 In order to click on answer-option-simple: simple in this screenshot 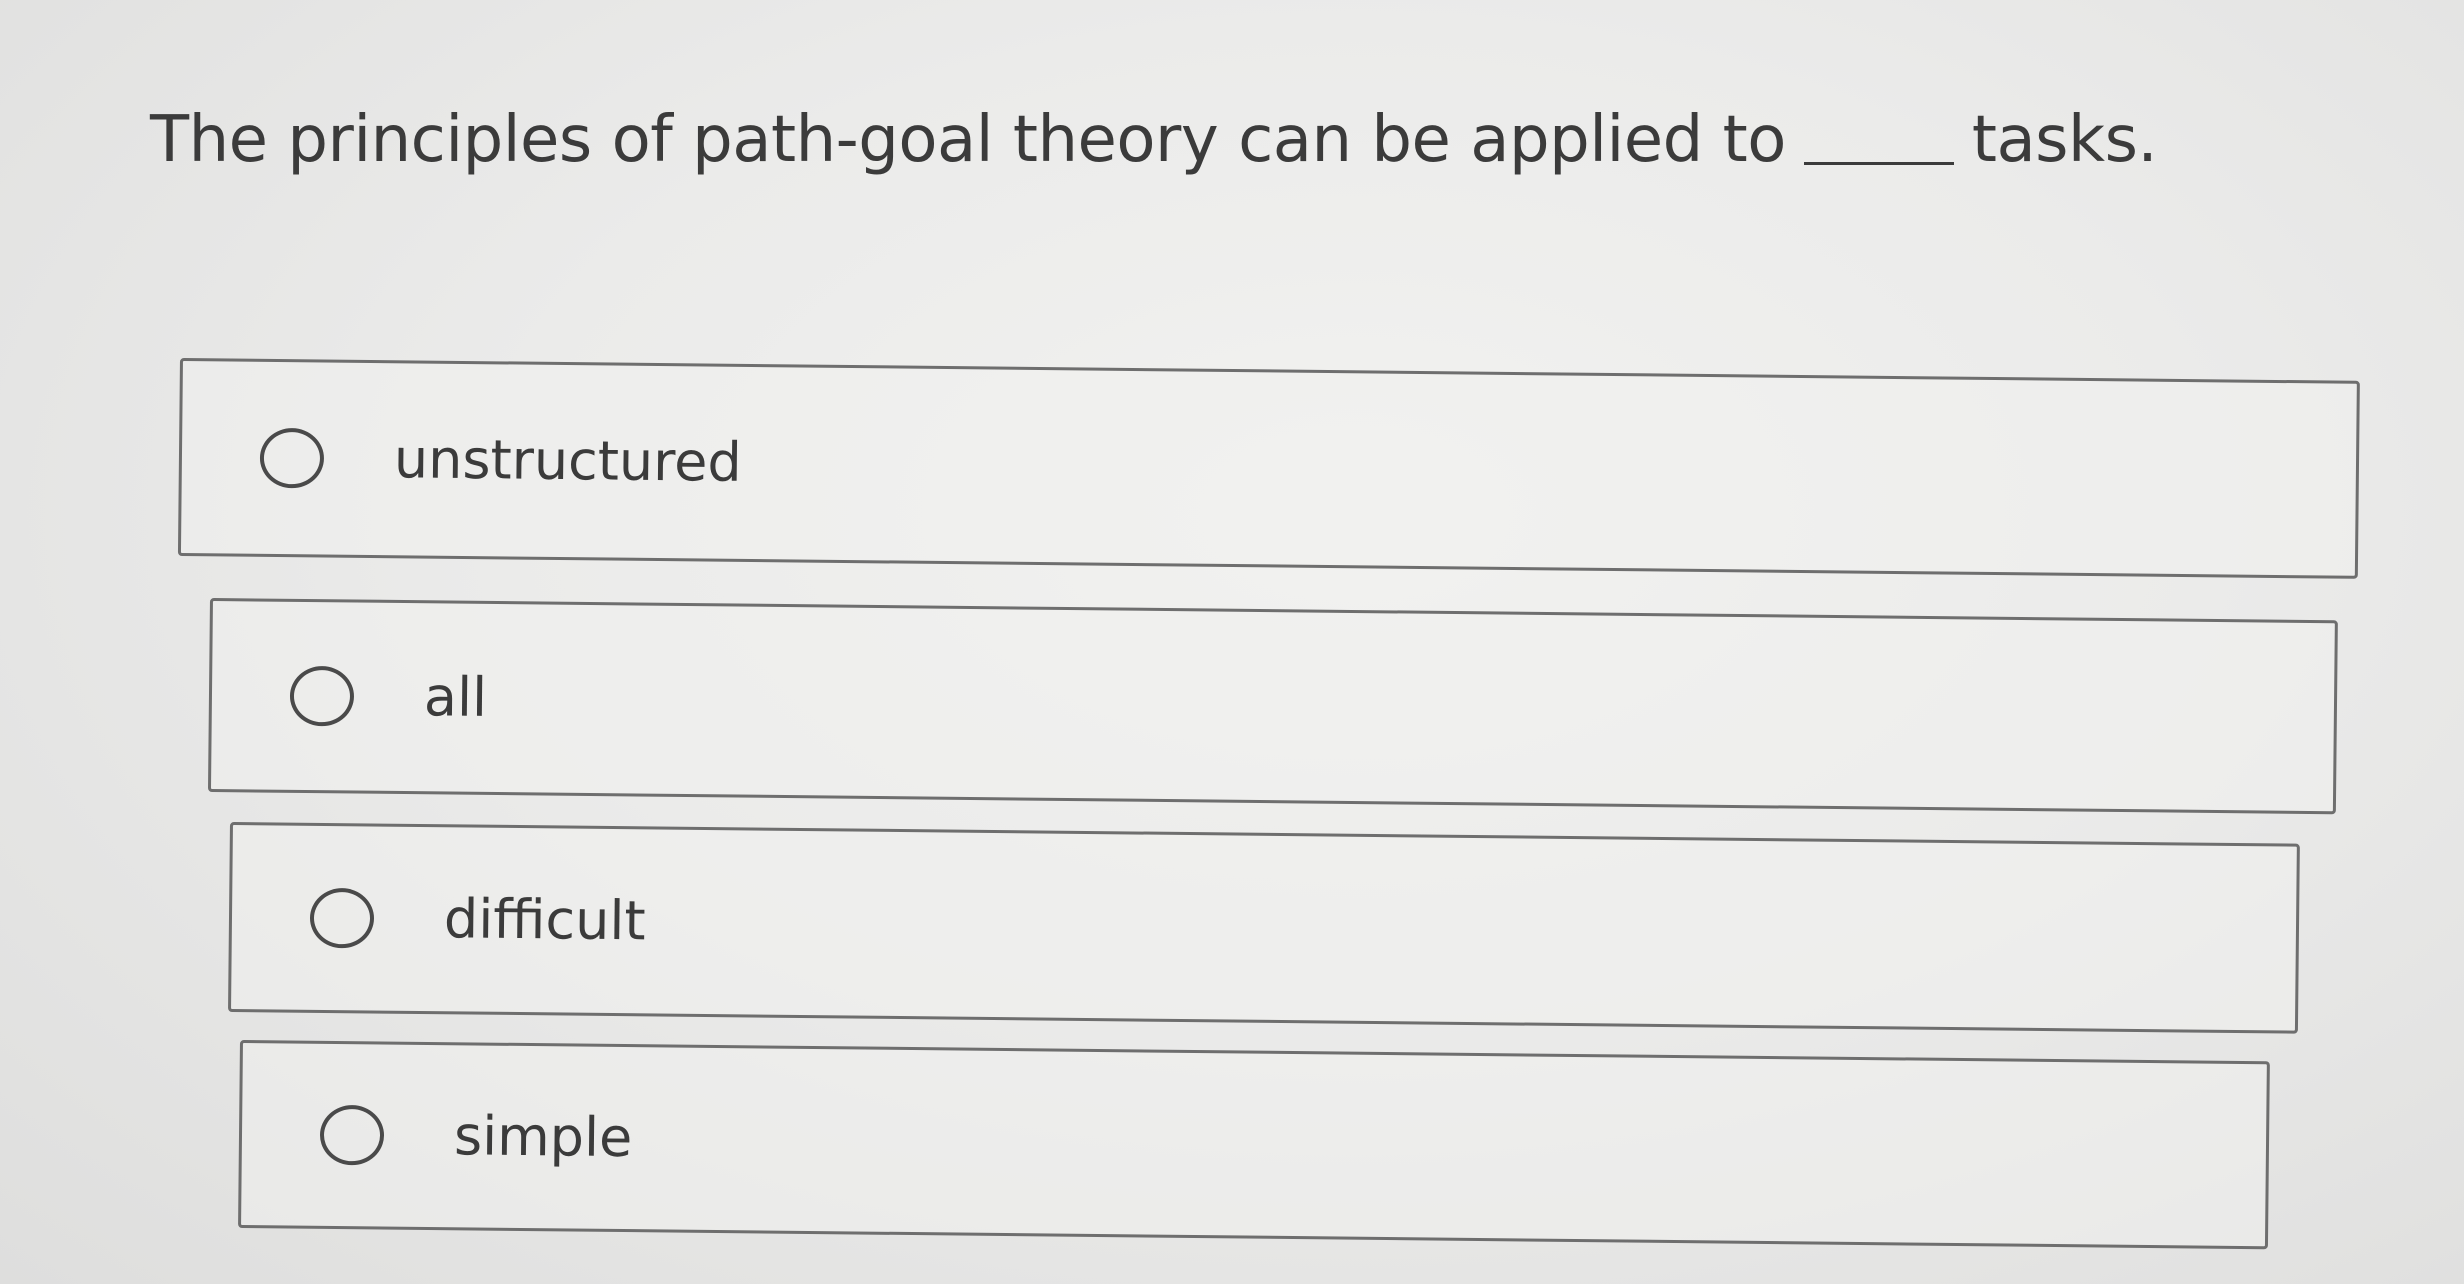, I will do `click(1254, 1145)`.